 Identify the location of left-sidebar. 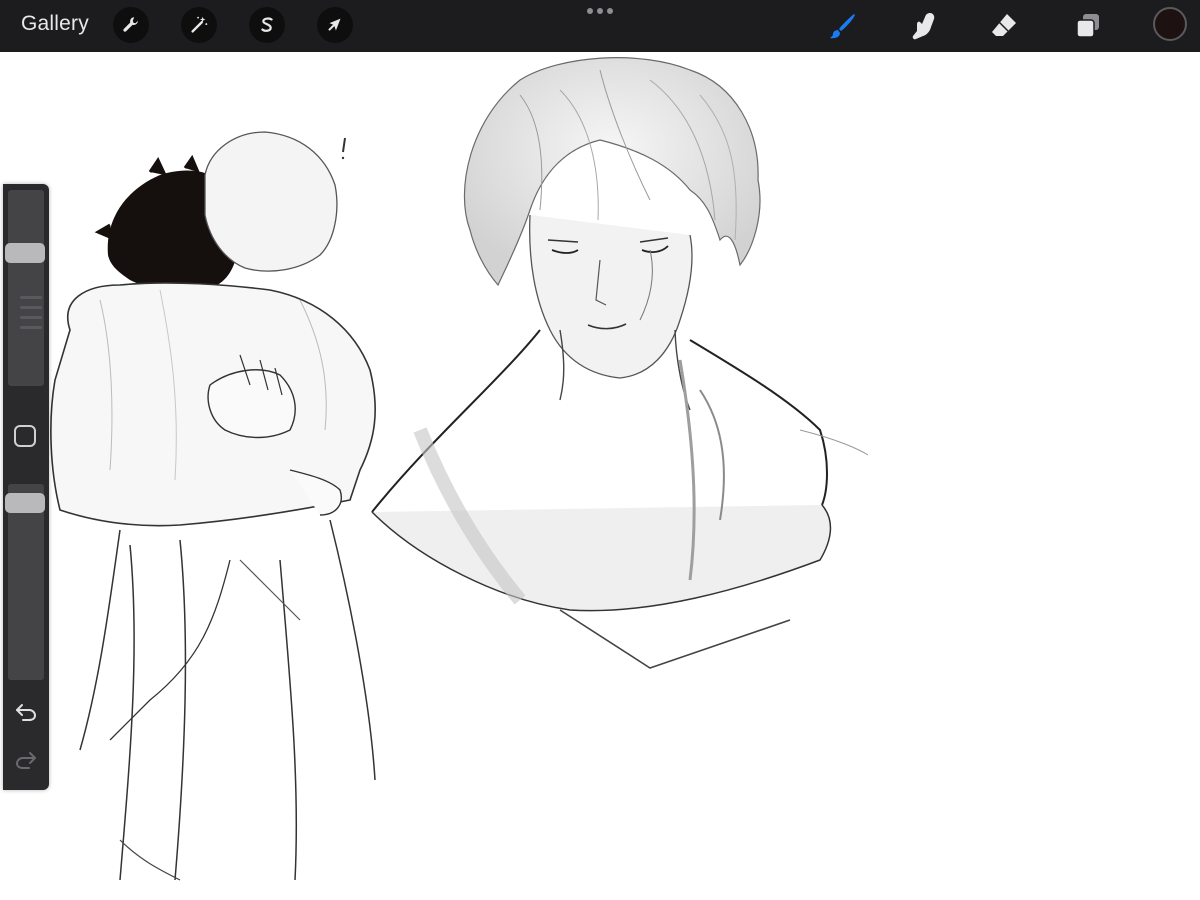
(26, 487).